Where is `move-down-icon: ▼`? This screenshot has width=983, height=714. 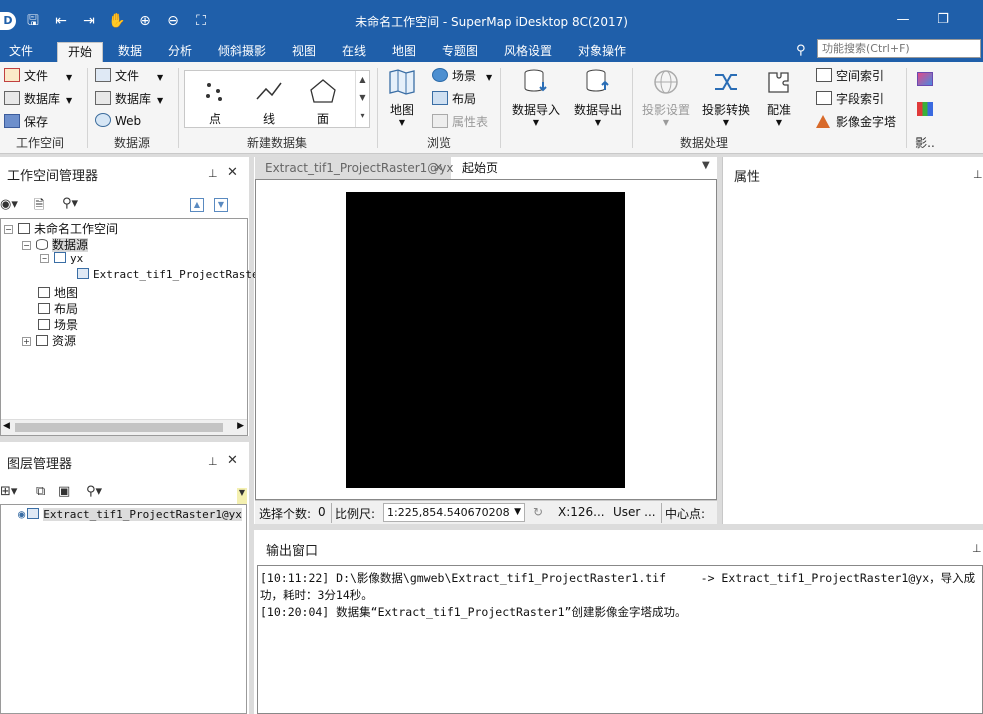
move-down-icon: ▼ is located at coordinates (221, 205).